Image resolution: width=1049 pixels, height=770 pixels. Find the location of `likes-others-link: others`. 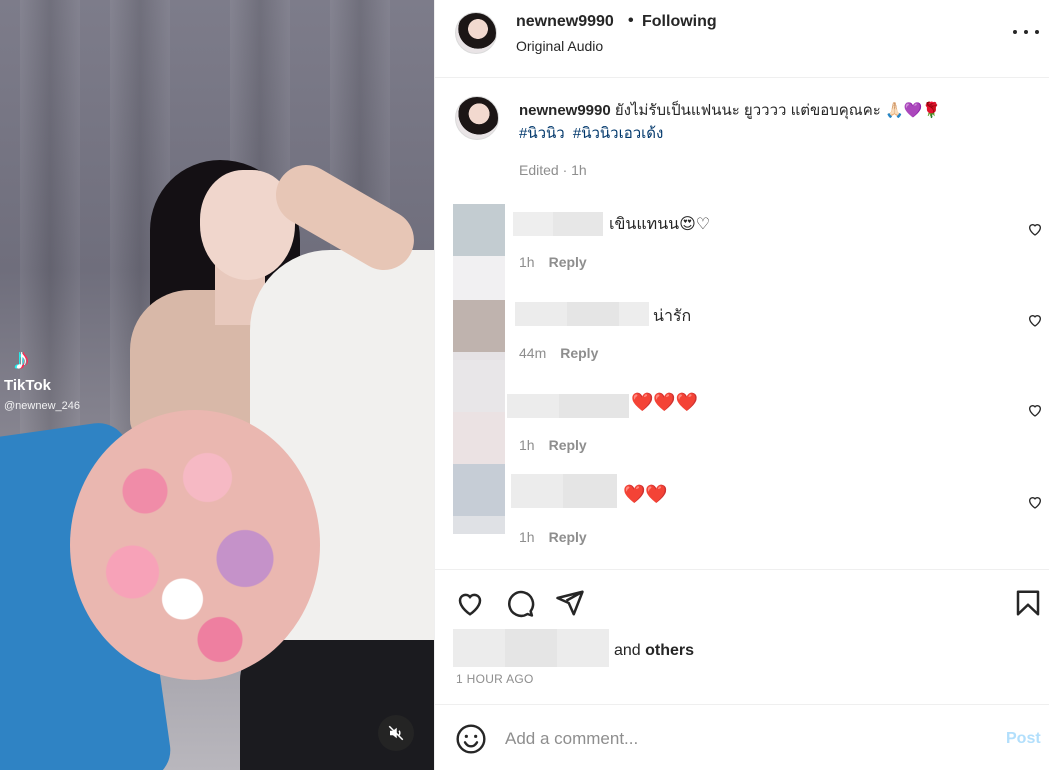

likes-others-link: others is located at coordinates (669, 650).